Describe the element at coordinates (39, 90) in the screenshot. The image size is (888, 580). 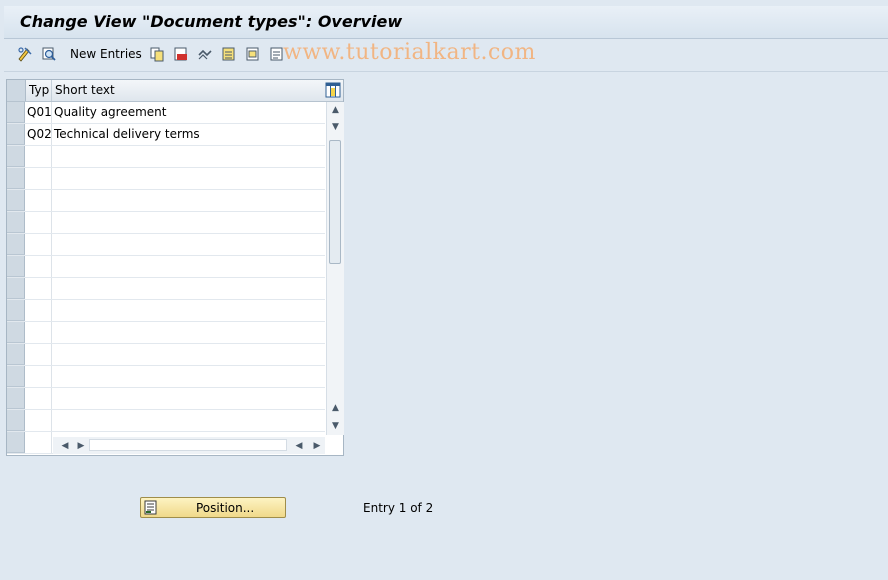
I see `column-header-typ: Typ` at that location.